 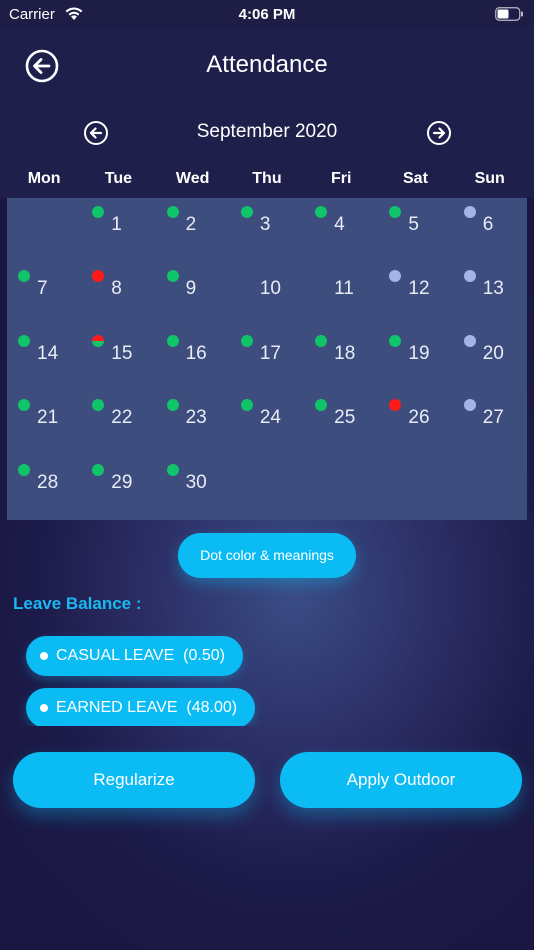 I want to click on calendar-day: 2, so click(x=193, y=230).